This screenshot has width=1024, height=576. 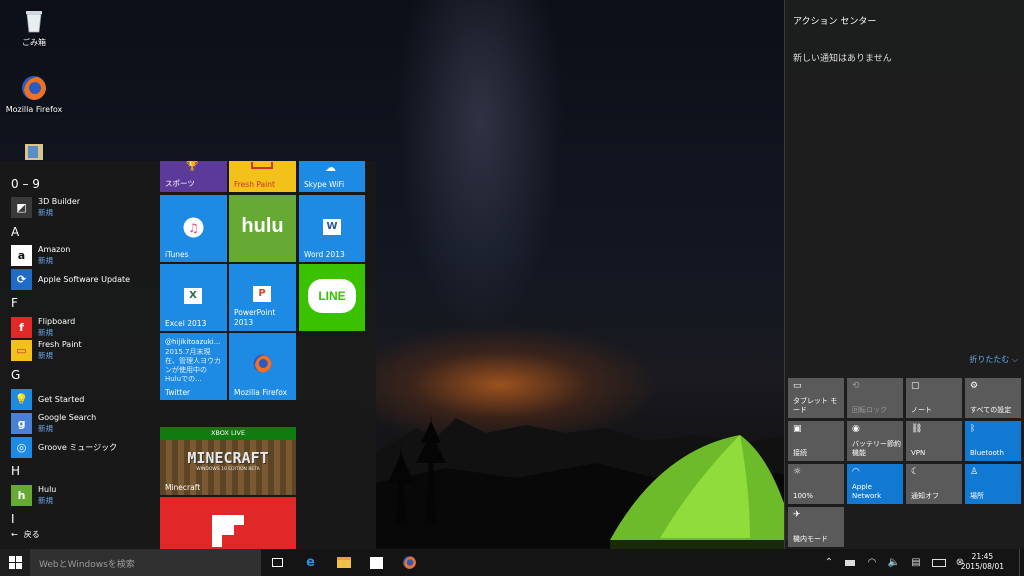 I want to click on itunes-icon: ♫, so click(x=193, y=227).